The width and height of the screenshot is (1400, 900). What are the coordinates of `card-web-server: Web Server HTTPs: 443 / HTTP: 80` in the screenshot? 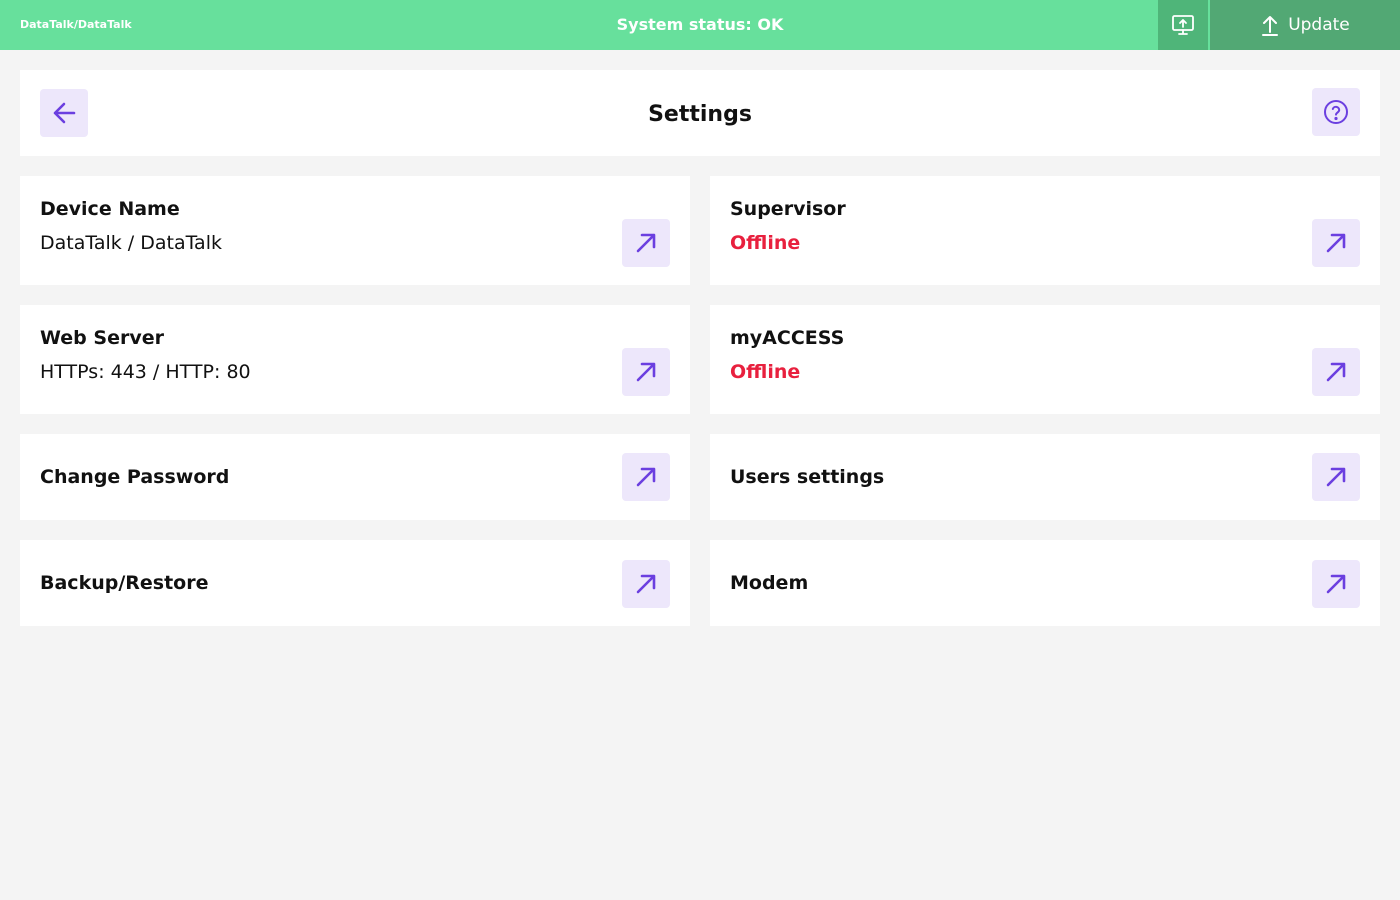 It's located at (355, 359).